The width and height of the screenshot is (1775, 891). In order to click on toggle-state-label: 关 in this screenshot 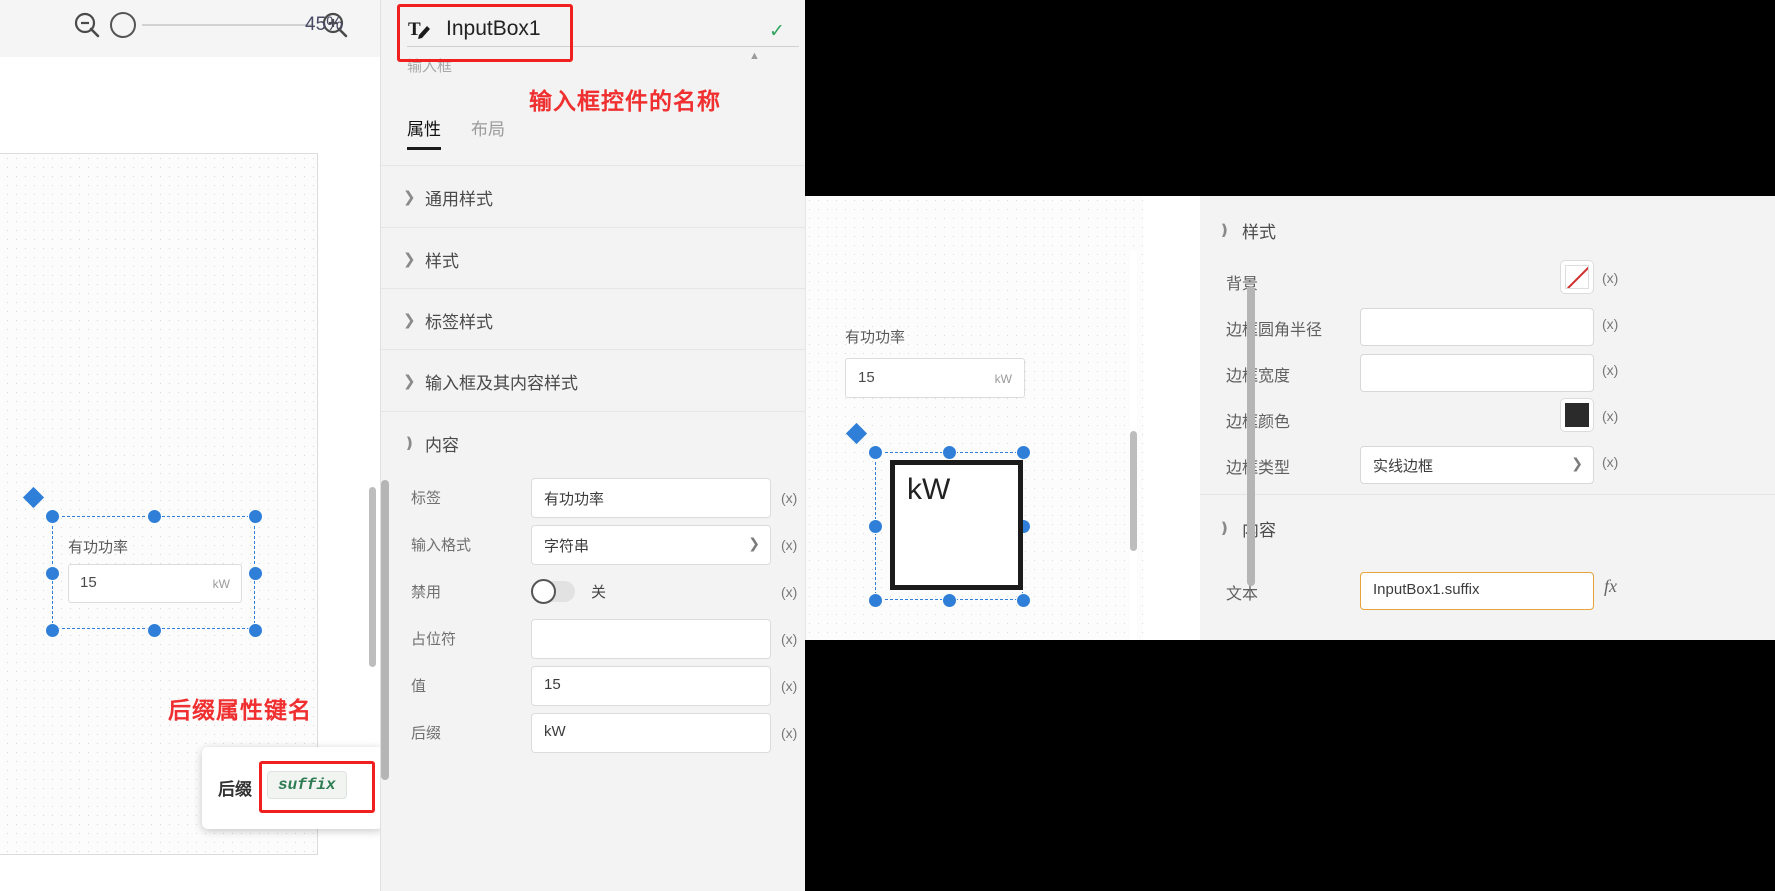, I will do `click(599, 592)`.